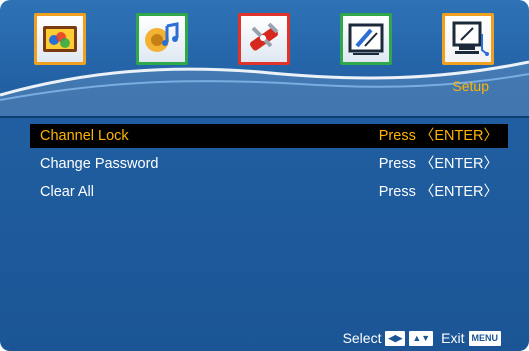 This screenshot has height=351, width=529. What do you see at coordinates (264, 36) in the screenshot?
I see `tools-icon` at bounding box center [264, 36].